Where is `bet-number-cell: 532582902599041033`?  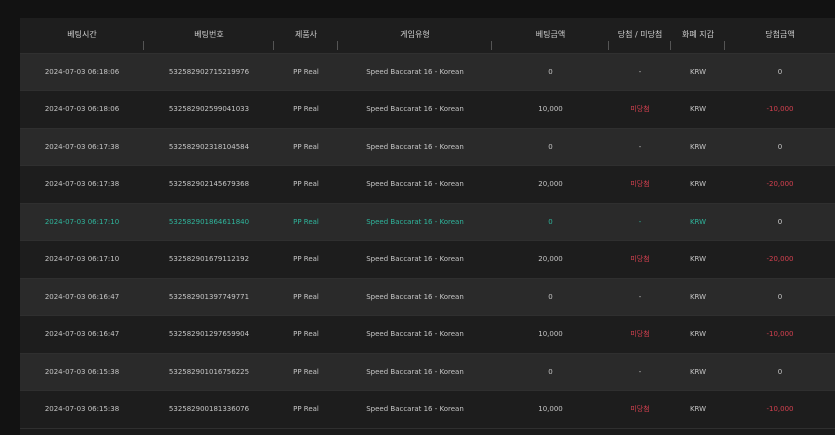 bet-number-cell: 532582902599041033 is located at coordinates (209, 109).